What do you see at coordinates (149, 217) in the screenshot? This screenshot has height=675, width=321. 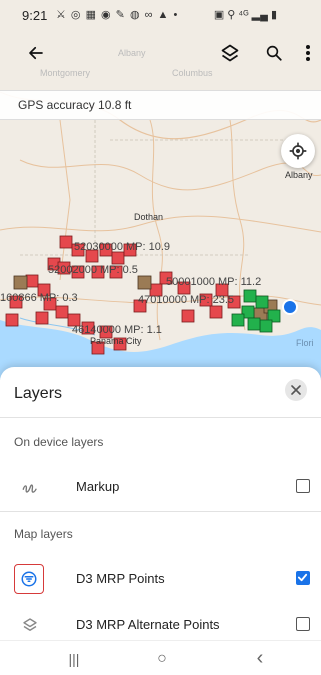 I see `map-town-dothan: Dothan` at bounding box center [149, 217].